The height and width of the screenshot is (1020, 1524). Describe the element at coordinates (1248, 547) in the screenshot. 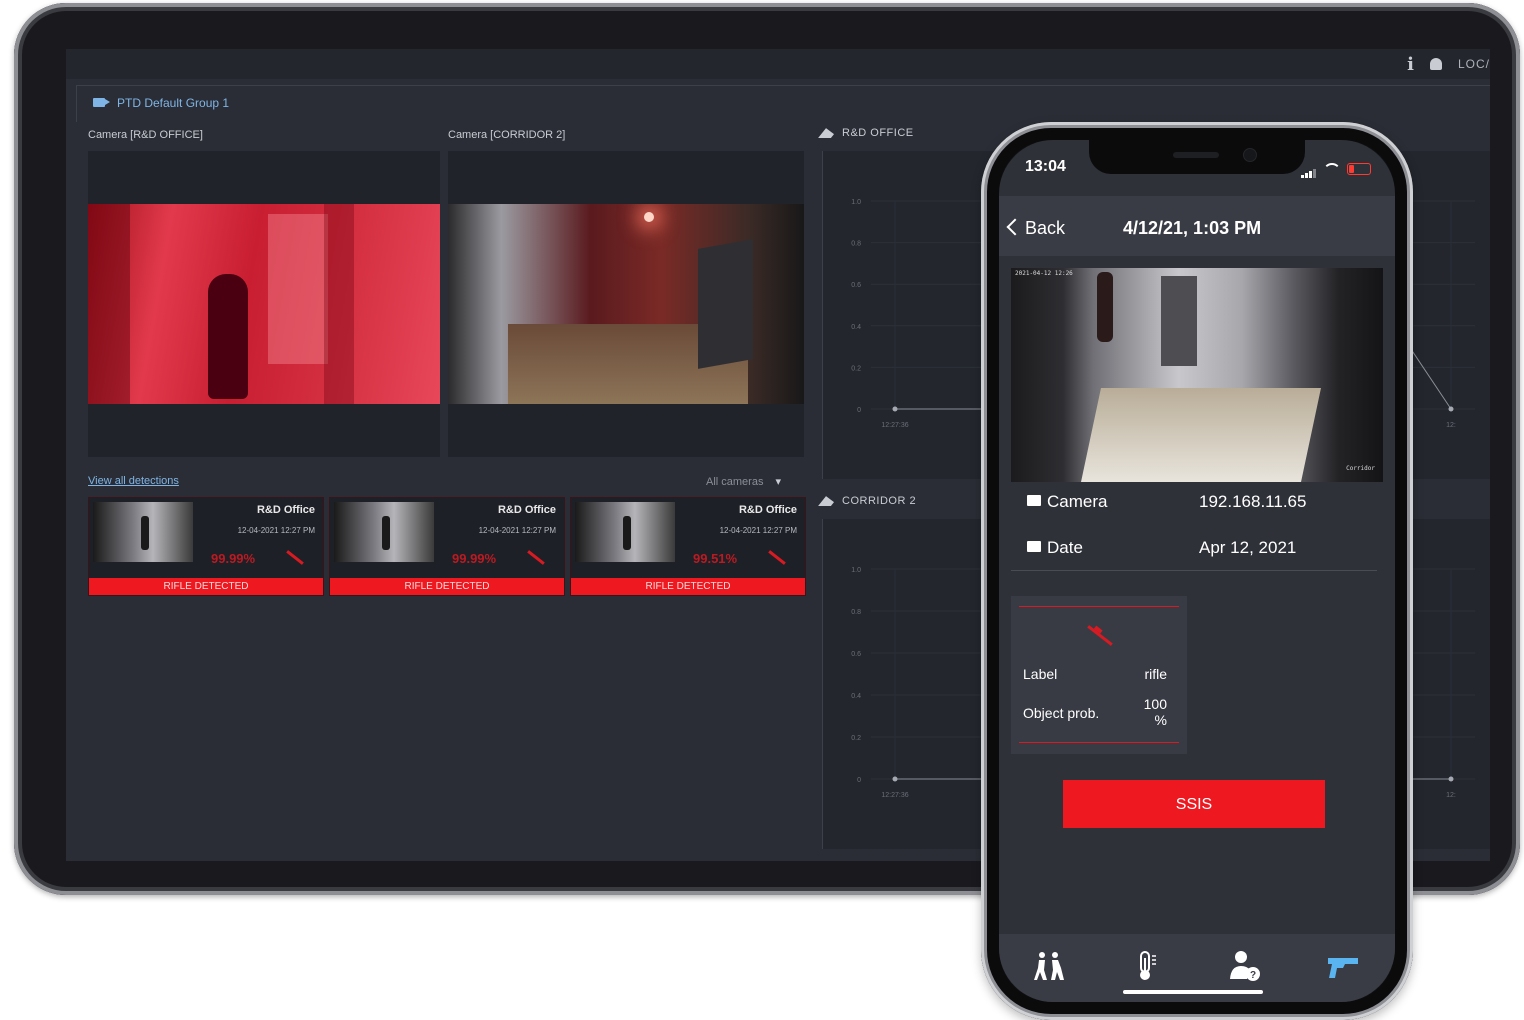

I see `date-value: Apr 12, 2021` at that location.